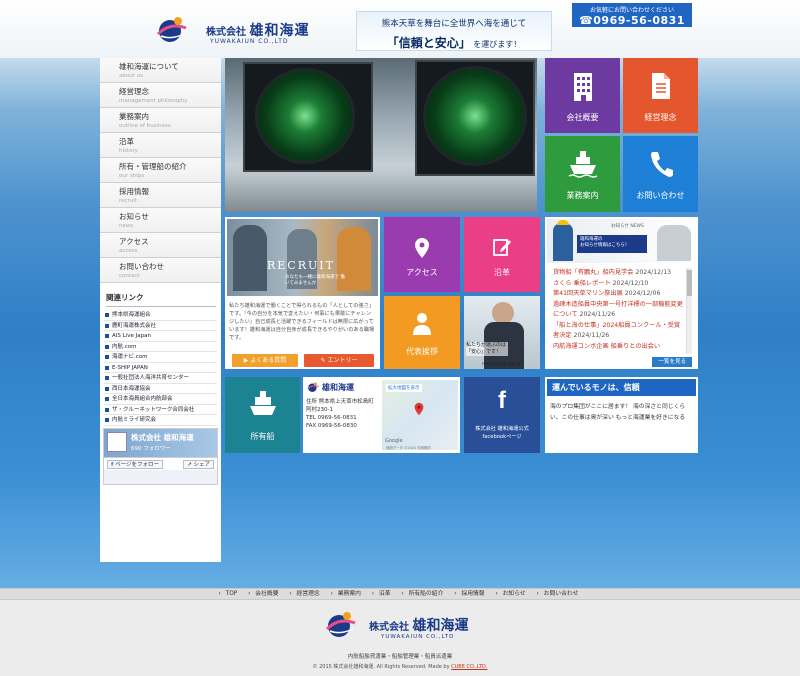 This screenshot has height=676, width=800. What do you see at coordinates (400, 626) in the screenshot?
I see `footer-logo: 株式会社 雄和海運 YUWAKAIUN CO.,LTD` at bounding box center [400, 626].